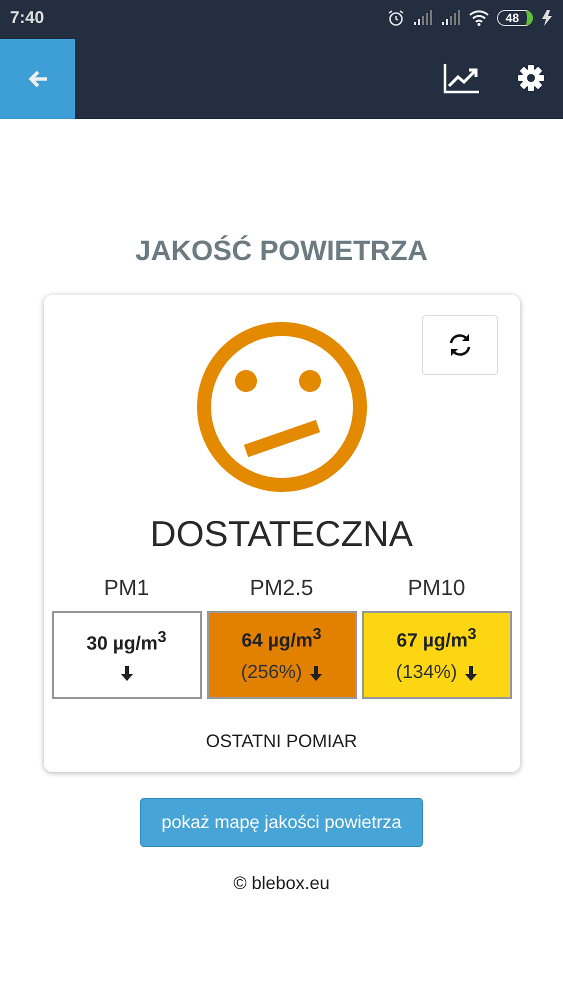 The image size is (563, 1000). Describe the element at coordinates (271, 673) in the screenshot. I see `measurement-percent: (256%)` at that location.